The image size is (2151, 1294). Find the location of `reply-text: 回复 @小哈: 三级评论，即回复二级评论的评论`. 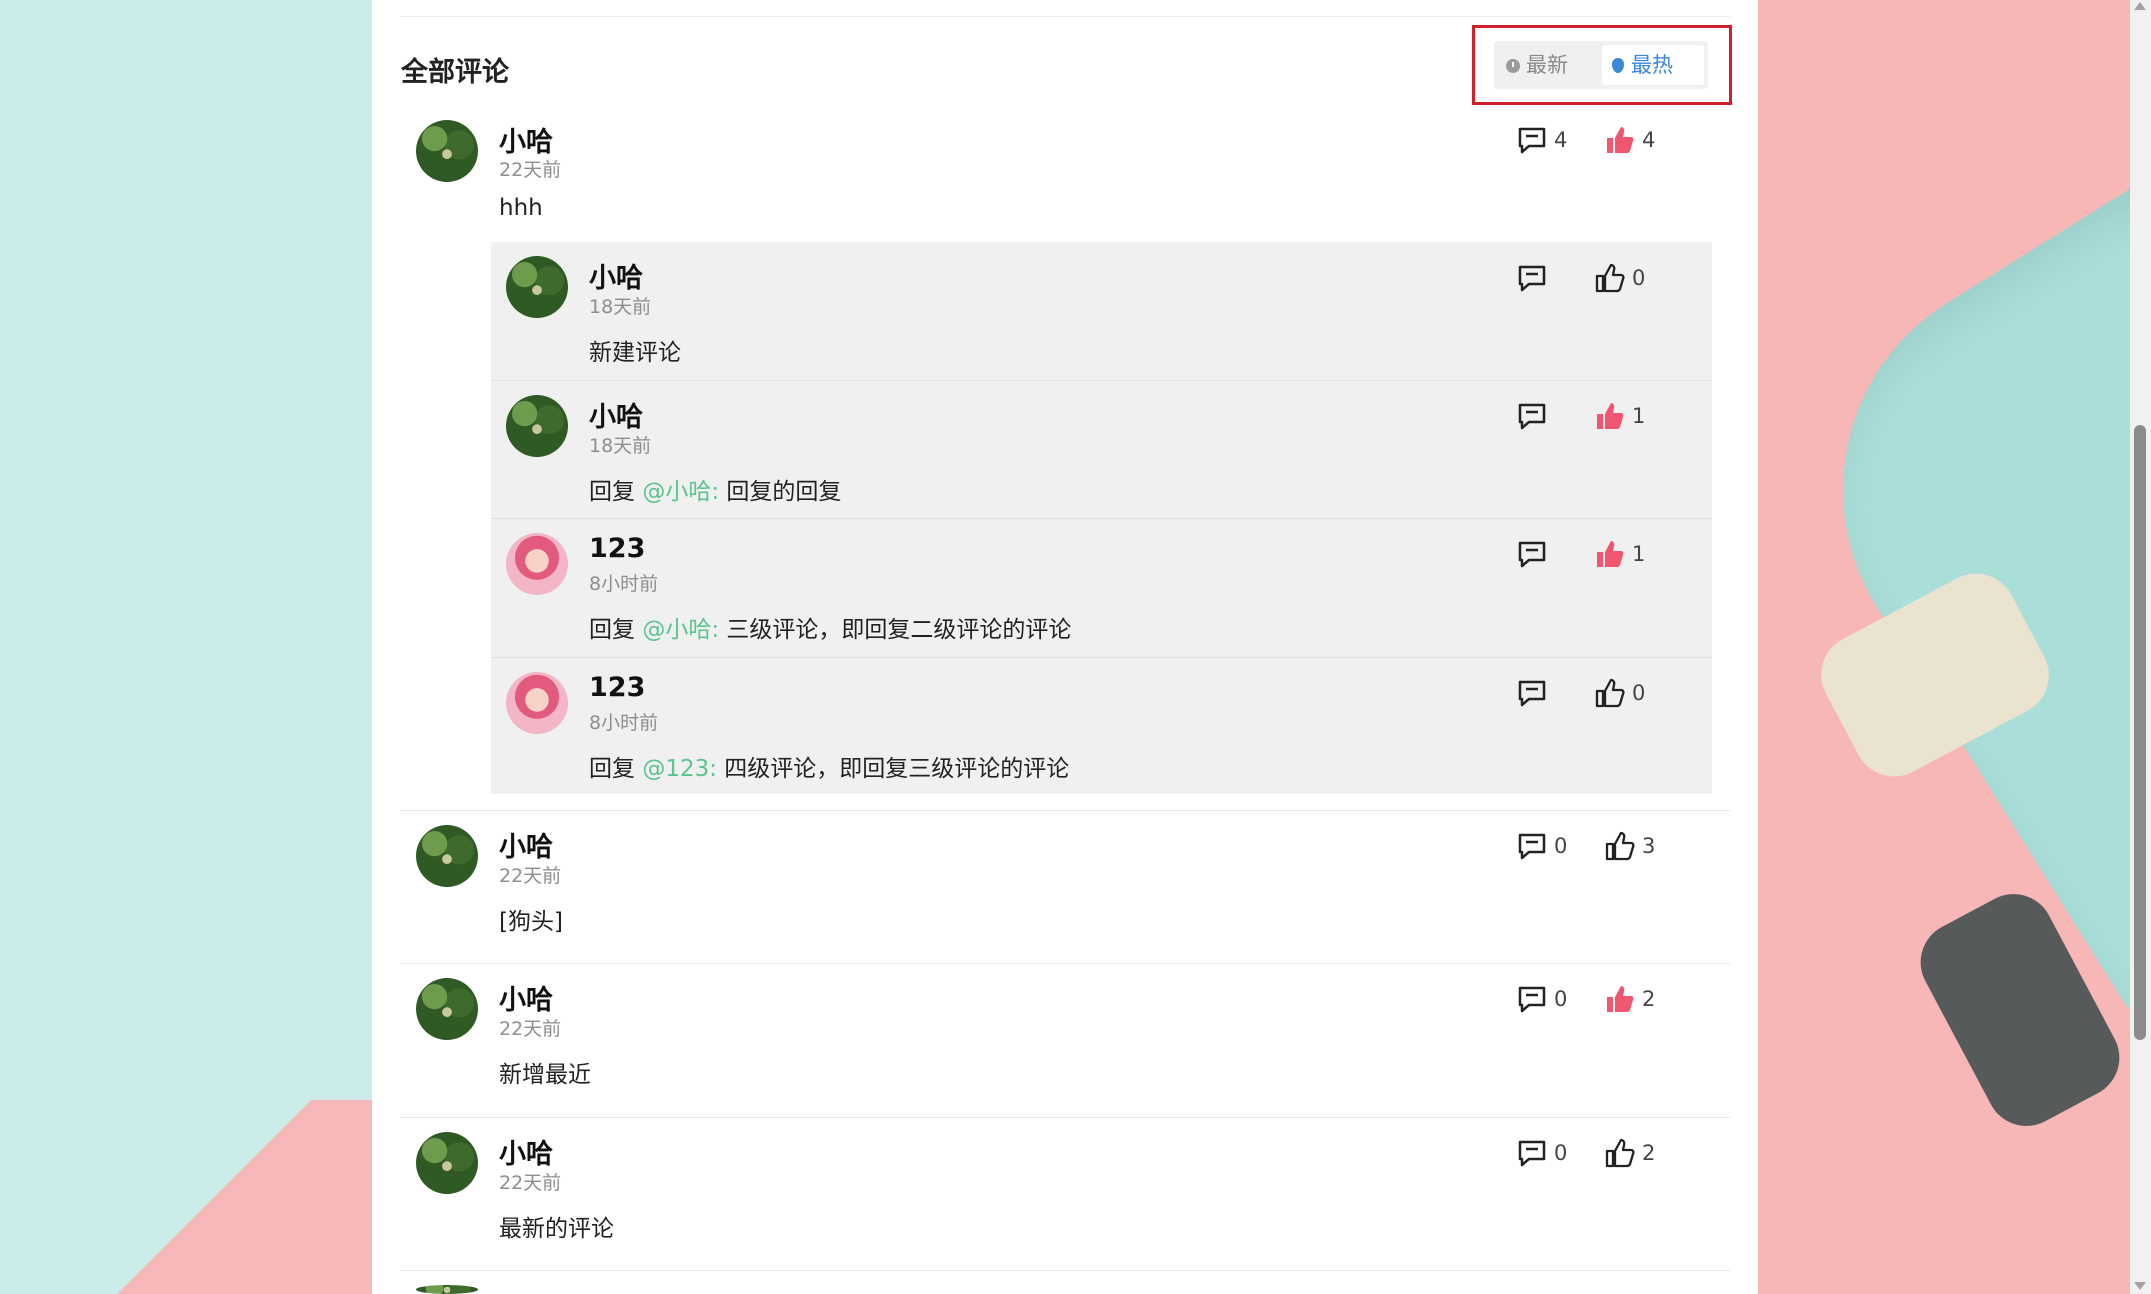

reply-text: 回复 @小哈: 三级评论，即回复二级评论的评论 is located at coordinates (830, 630).